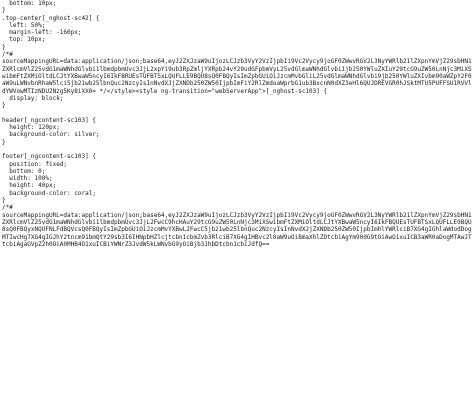 The width and height of the screenshot is (474, 411). What do you see at coordinates (31, 128) in the screenshot?
I see `code-line: height: 120px;` at bounding box center [31, 128].